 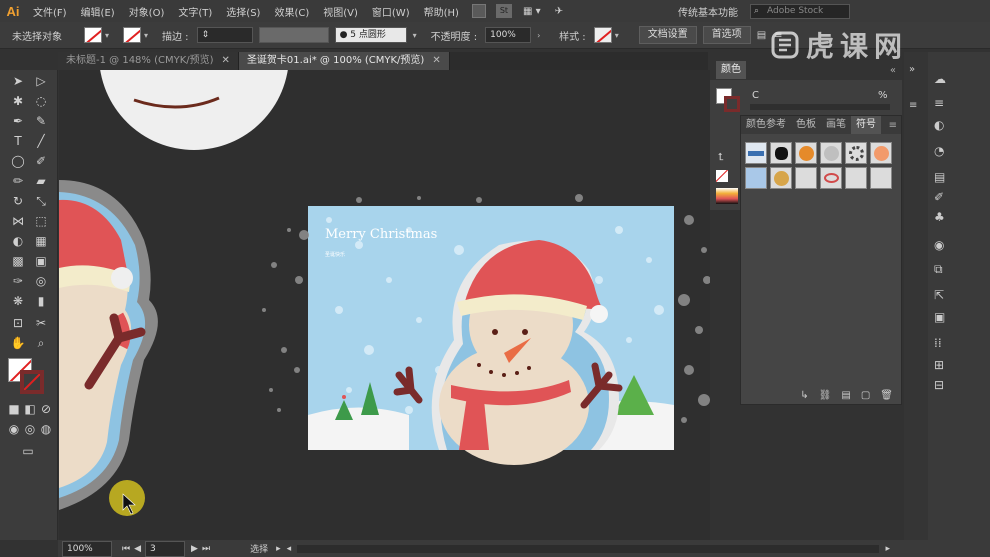 I want to click on eyedropper-tool-icon: ✑, so click(x=18, y=281).